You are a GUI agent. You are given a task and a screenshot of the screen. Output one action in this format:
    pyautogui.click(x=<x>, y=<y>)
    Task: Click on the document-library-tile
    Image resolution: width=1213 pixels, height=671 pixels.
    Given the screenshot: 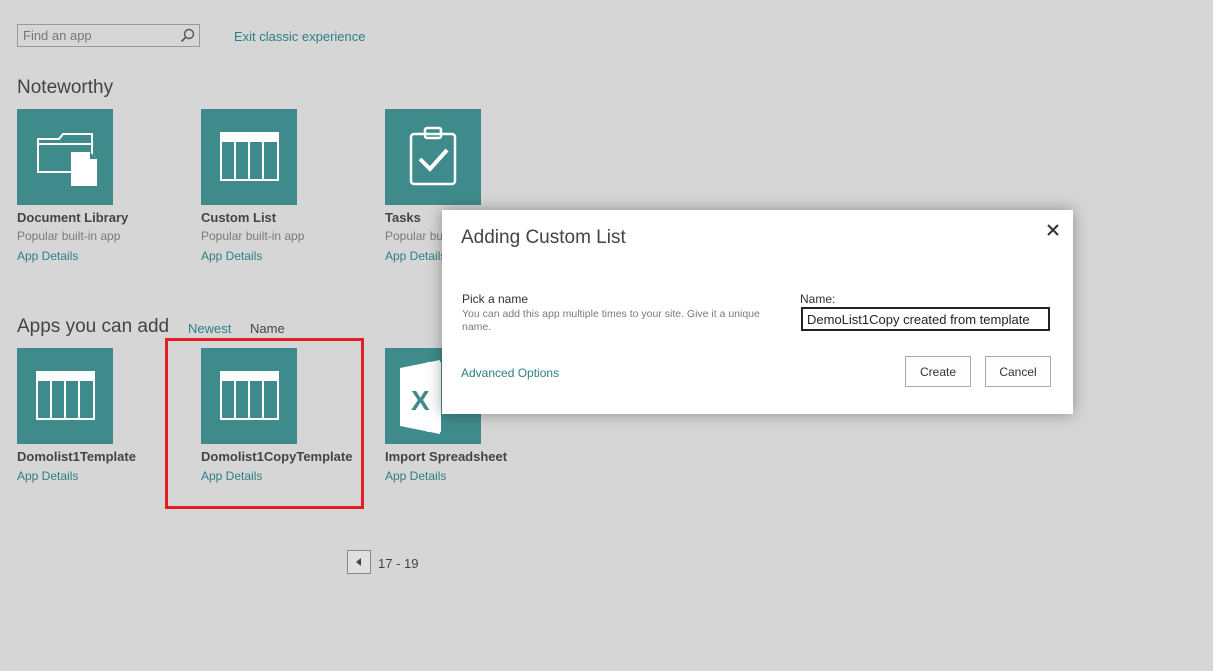 What is the action you would take?
    pyautogui.click(x=65, y=157)
    